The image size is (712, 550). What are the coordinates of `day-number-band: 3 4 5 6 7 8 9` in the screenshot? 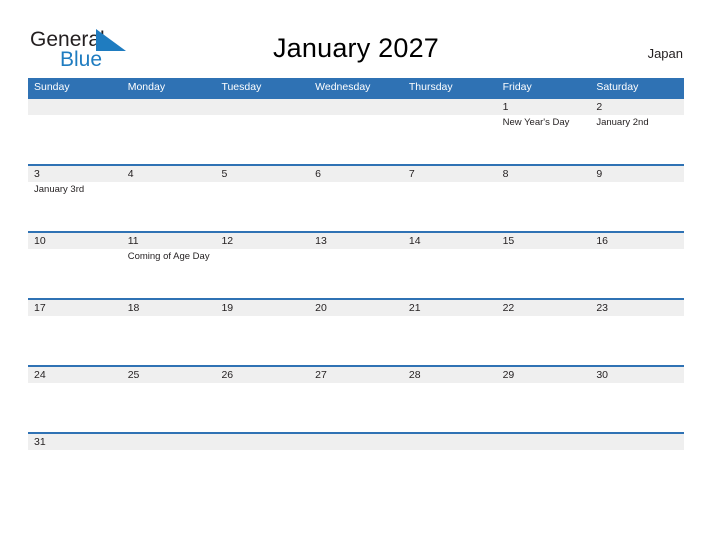 It's located at (356, 174).